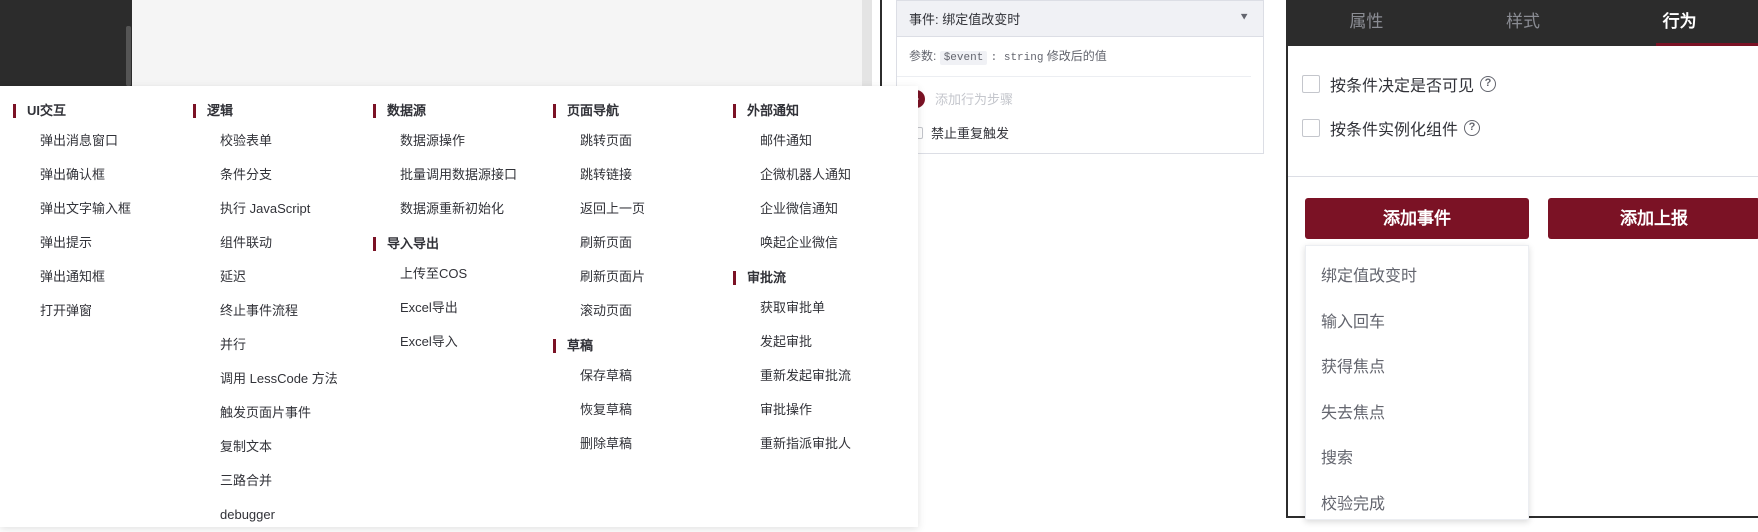  I want to click on menu-item: 弹出通知框, so click(101, 277).